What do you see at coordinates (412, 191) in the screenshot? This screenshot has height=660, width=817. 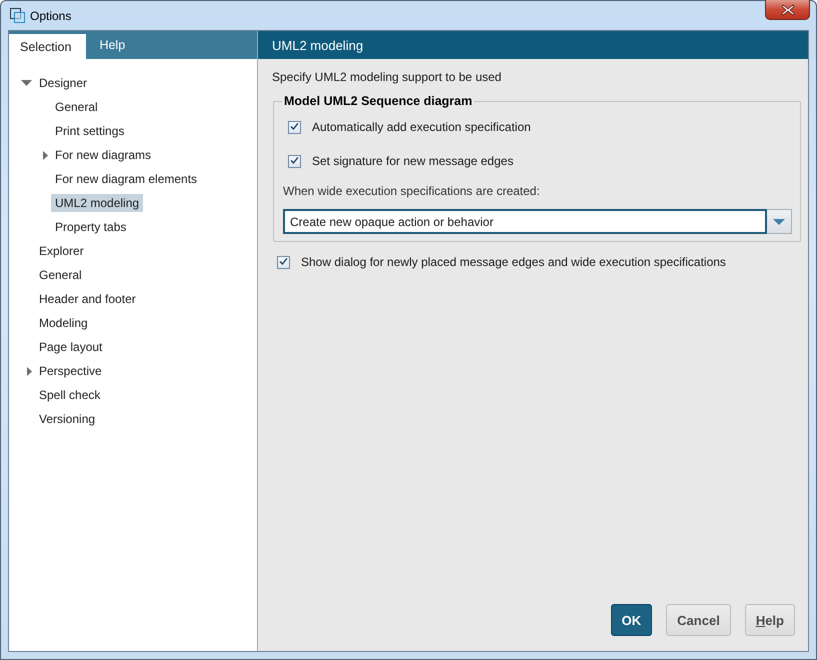 I see `combo-label: When wide execution specifications are created:` at bounding box center [412, 191].